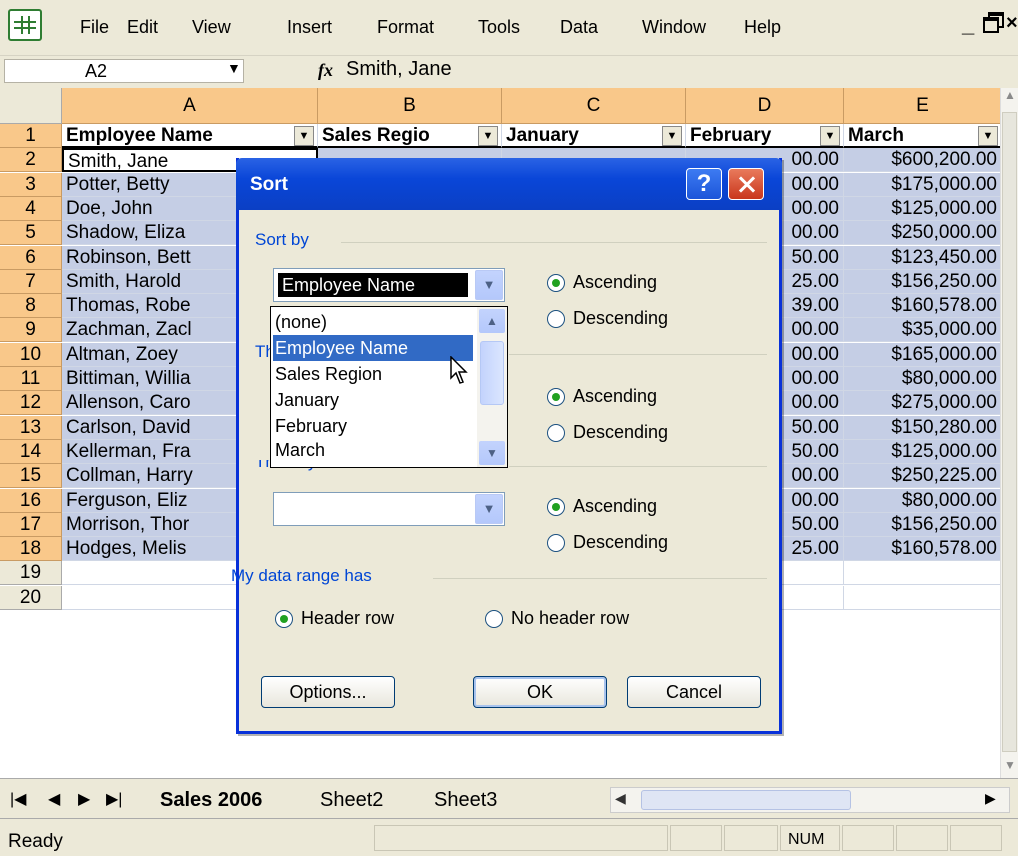  I want to click on column-header: C, so click(594, 106).